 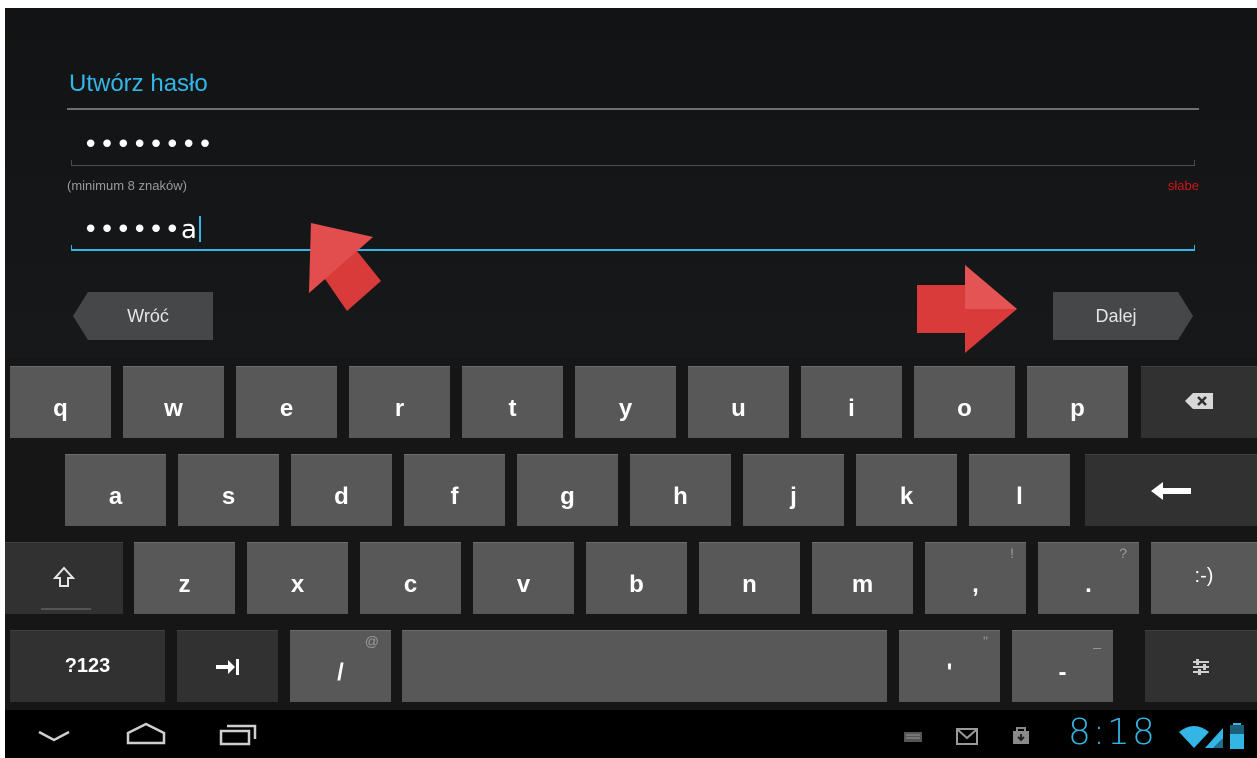 I want to click on confirm-password-value: ••••••a, so click(x=140, y=230).